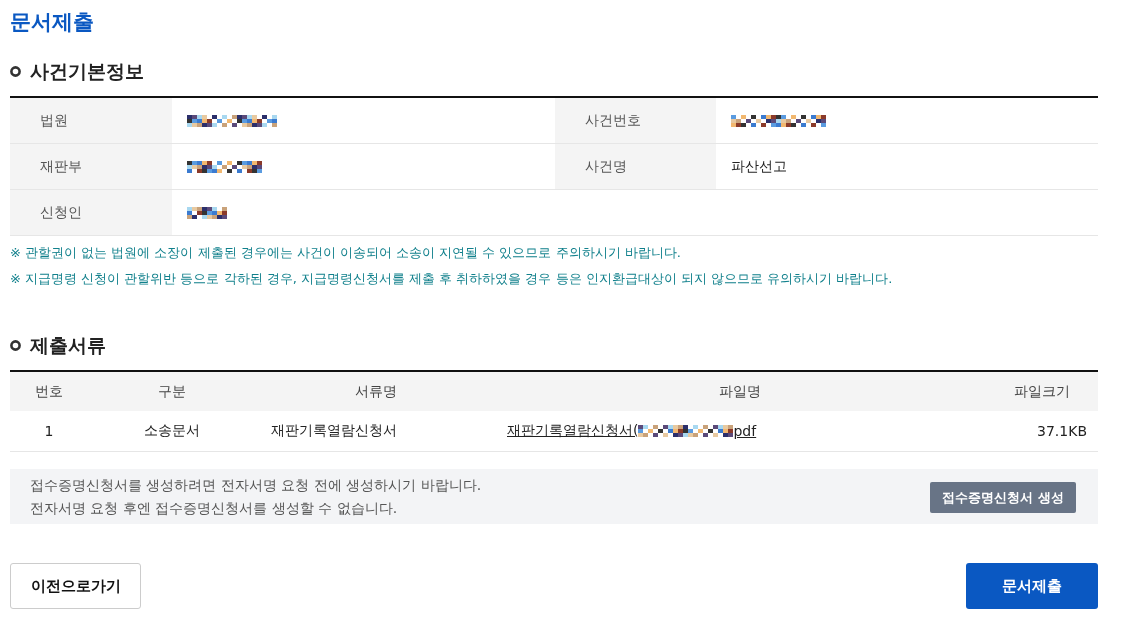  Describe the element at coordinates (68, 345) in the screenshot. I see `section-heading: 제출서류` at that location.